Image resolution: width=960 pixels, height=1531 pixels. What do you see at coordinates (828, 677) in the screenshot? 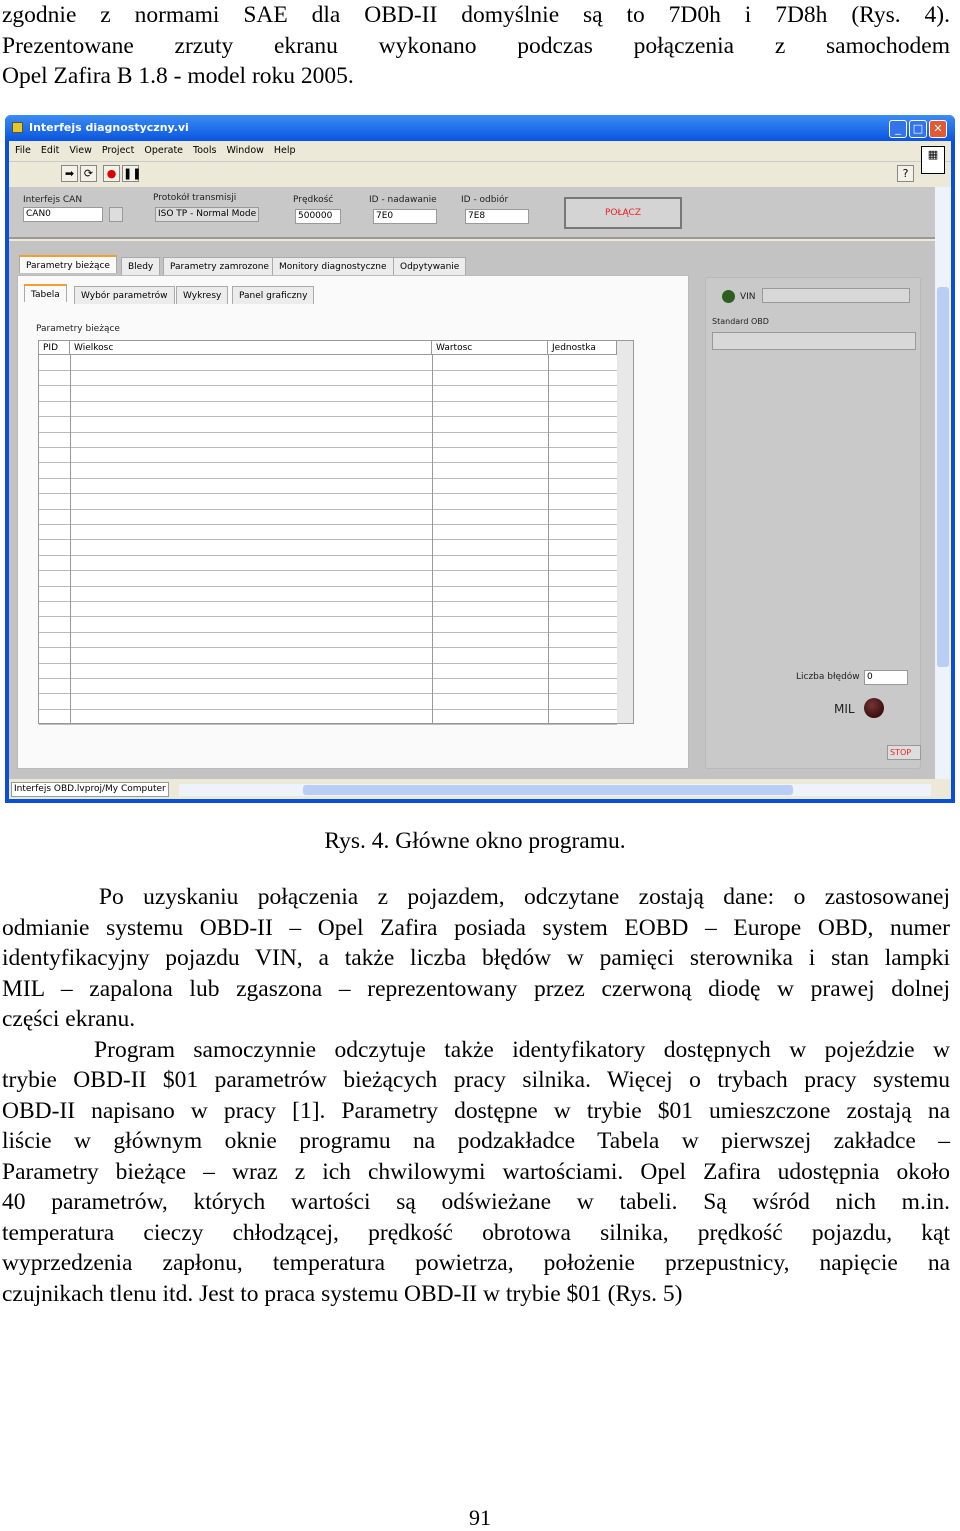
I see `error-count-label: Liczba błędów` at bounding box center [828, 677].